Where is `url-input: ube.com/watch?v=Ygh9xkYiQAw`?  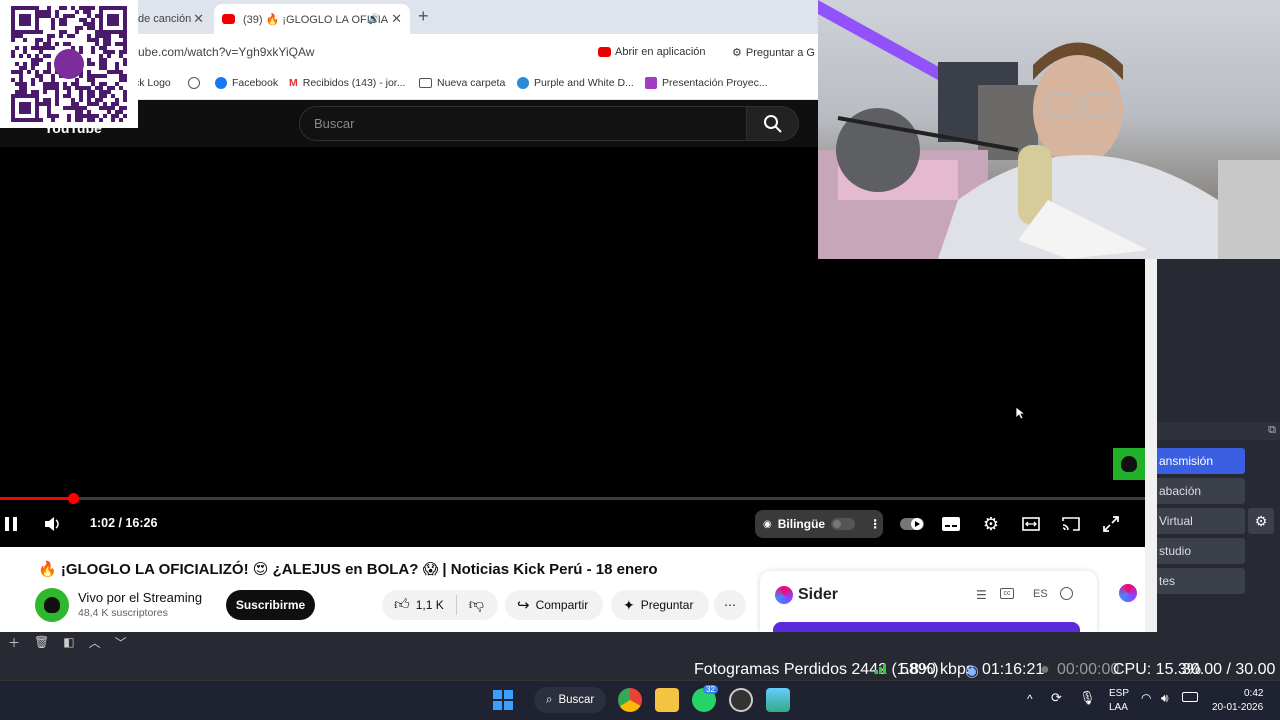
url-input: ube.com/watch?v=Ygh9xkYiQAw is located at coordinates (226, 52).